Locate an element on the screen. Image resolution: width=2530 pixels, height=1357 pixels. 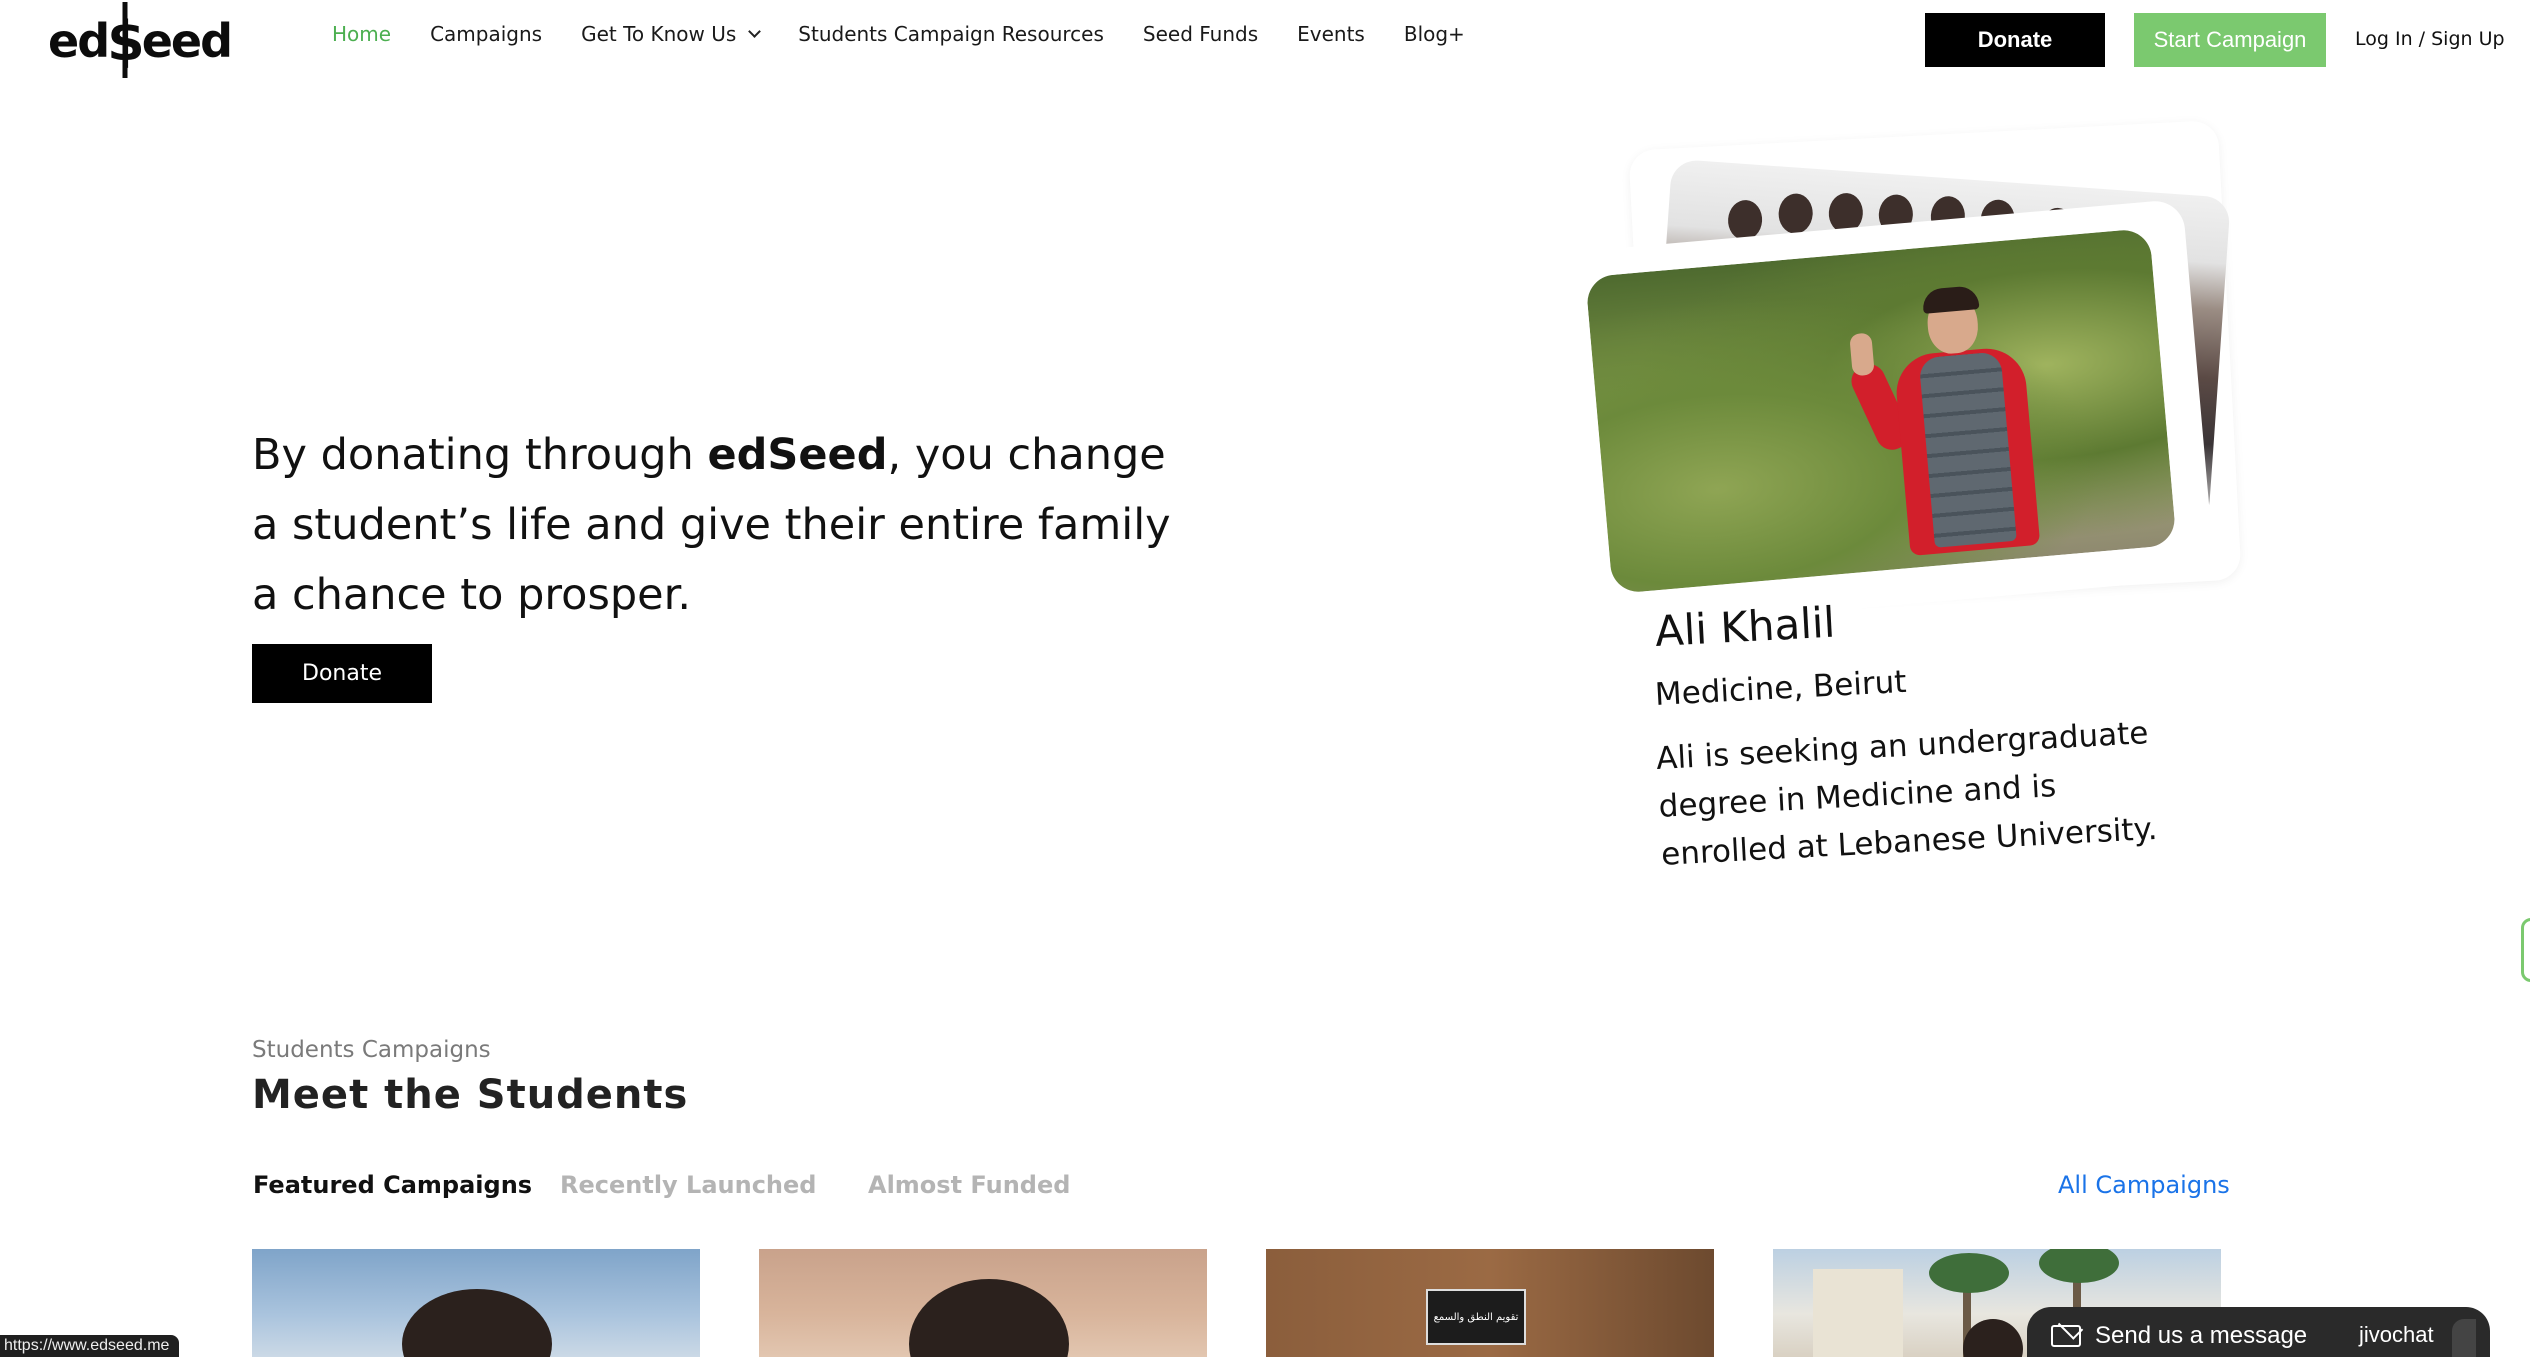
nav-blog-label: Blog+ is located at coordinates (1434, 34).